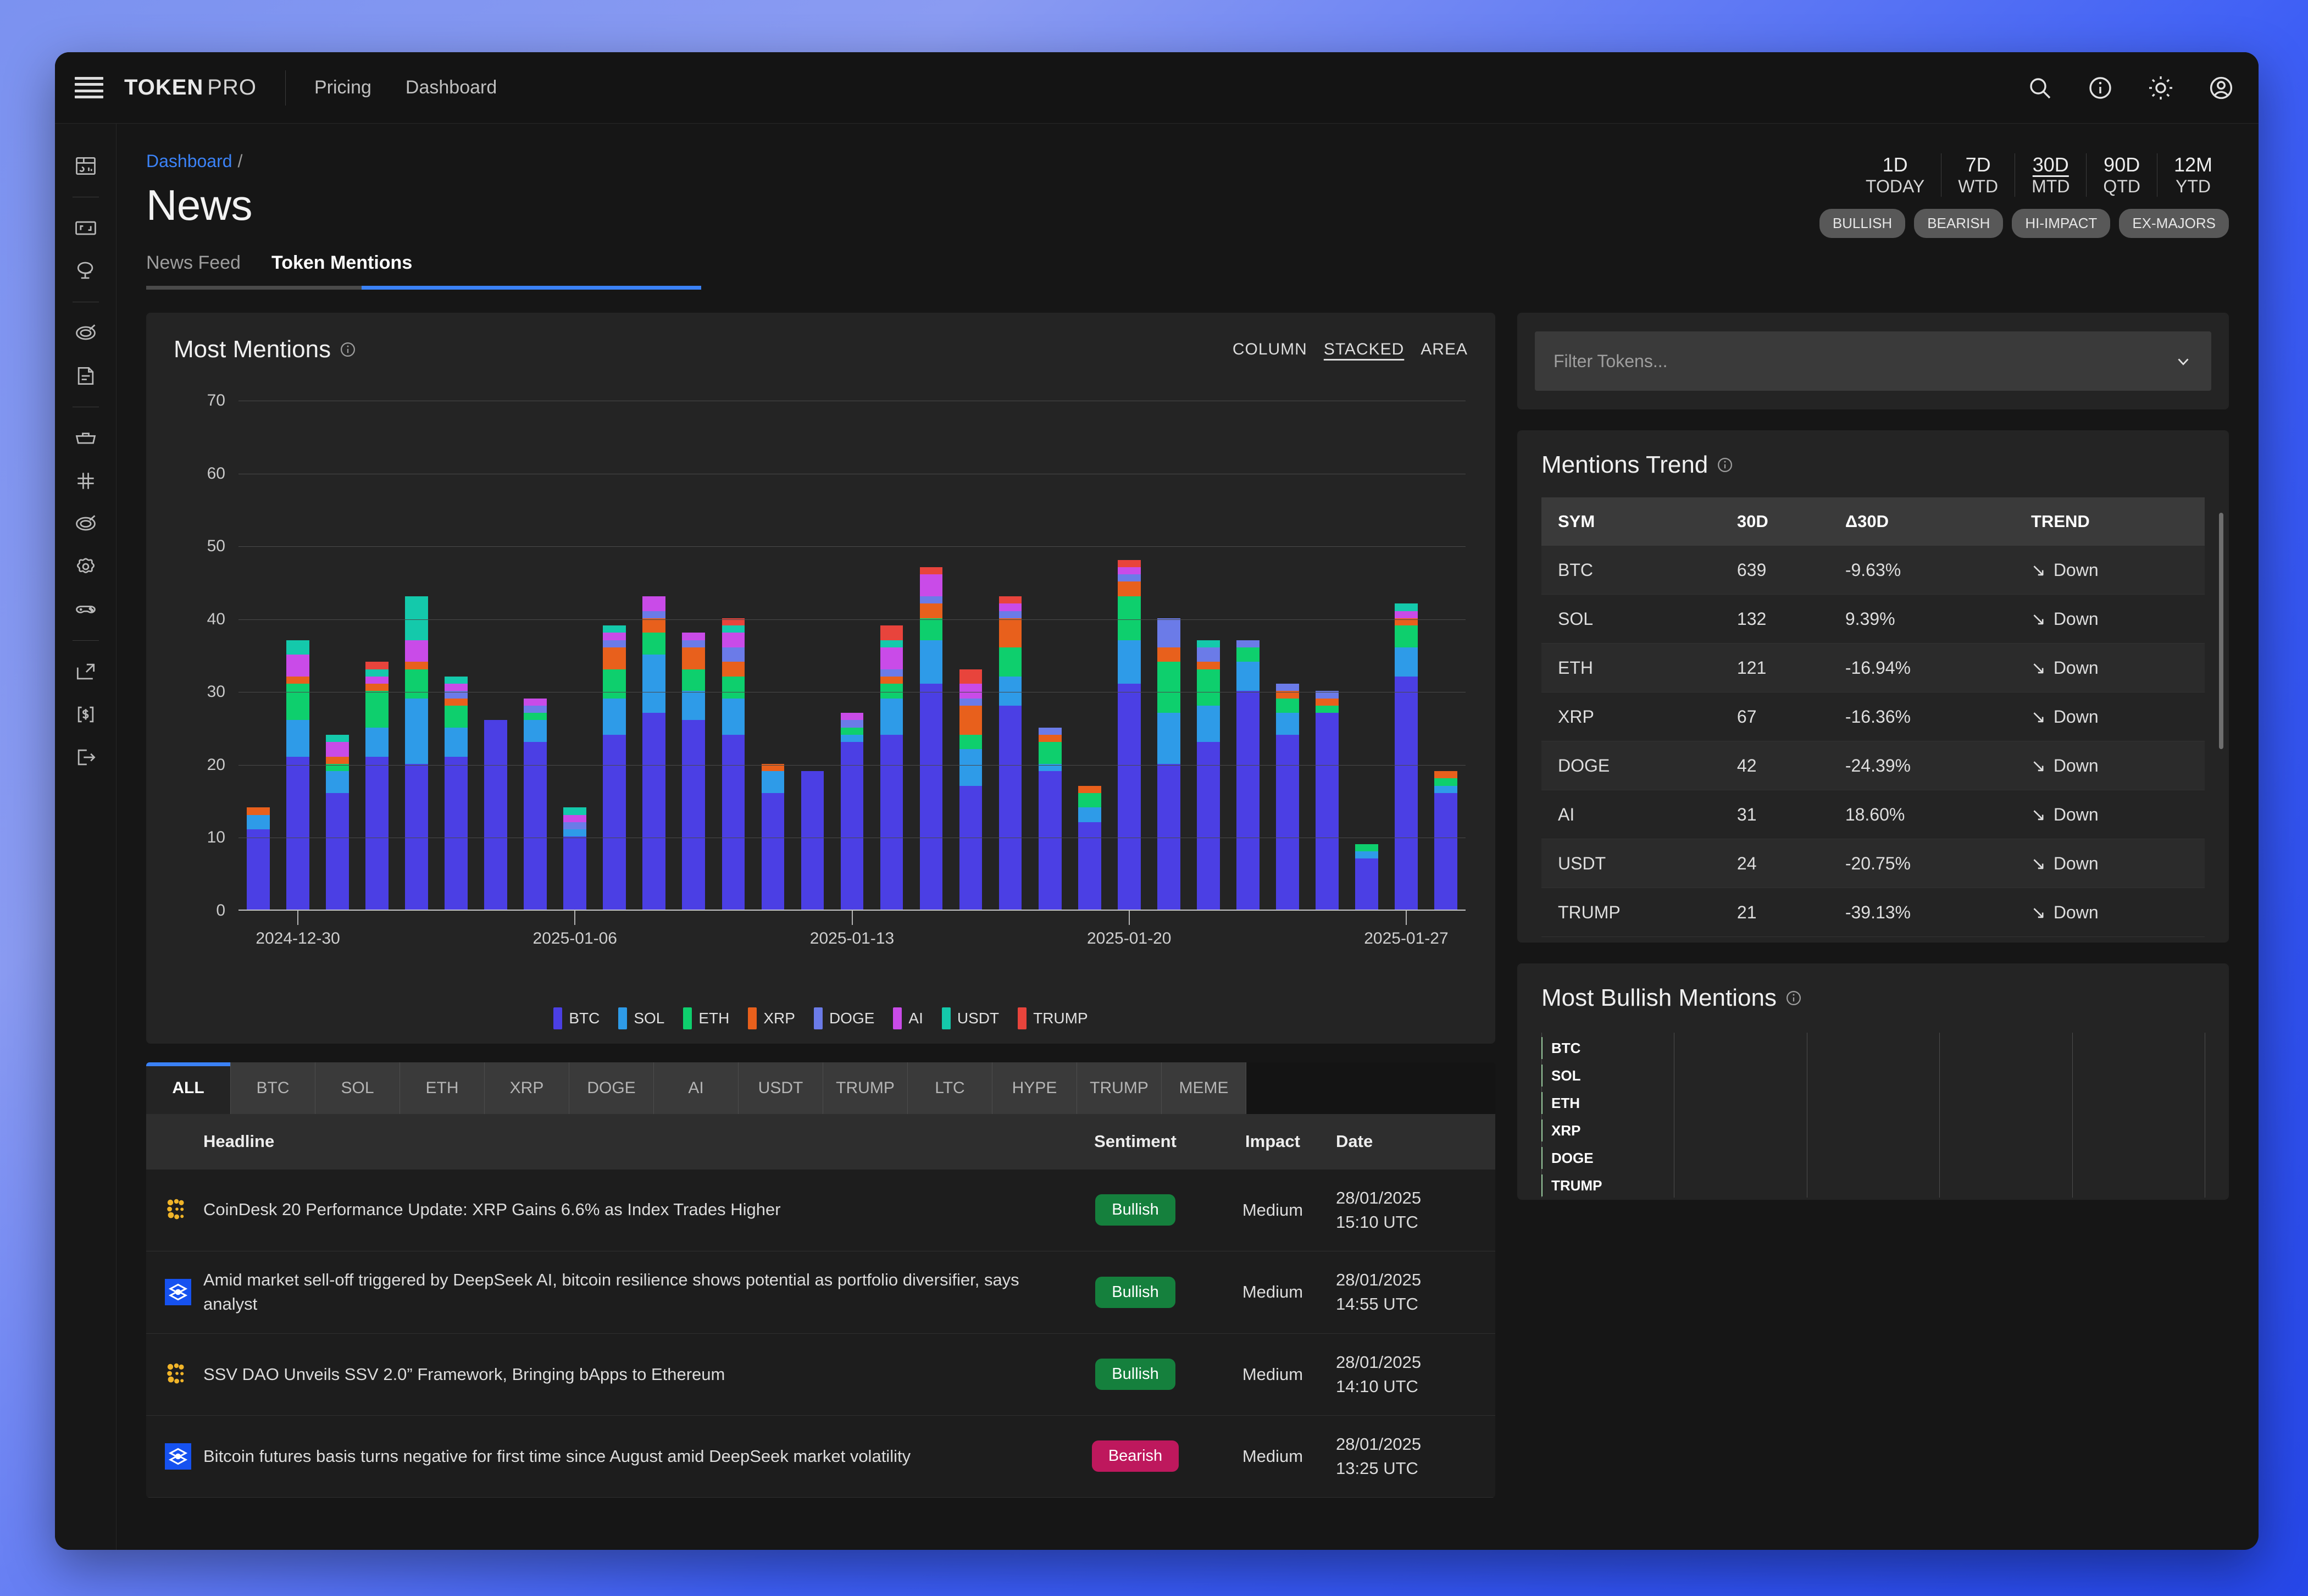 The width and height of the screenshot is (2308, 1596). I want to click on target2-icon, so click(86, 524).